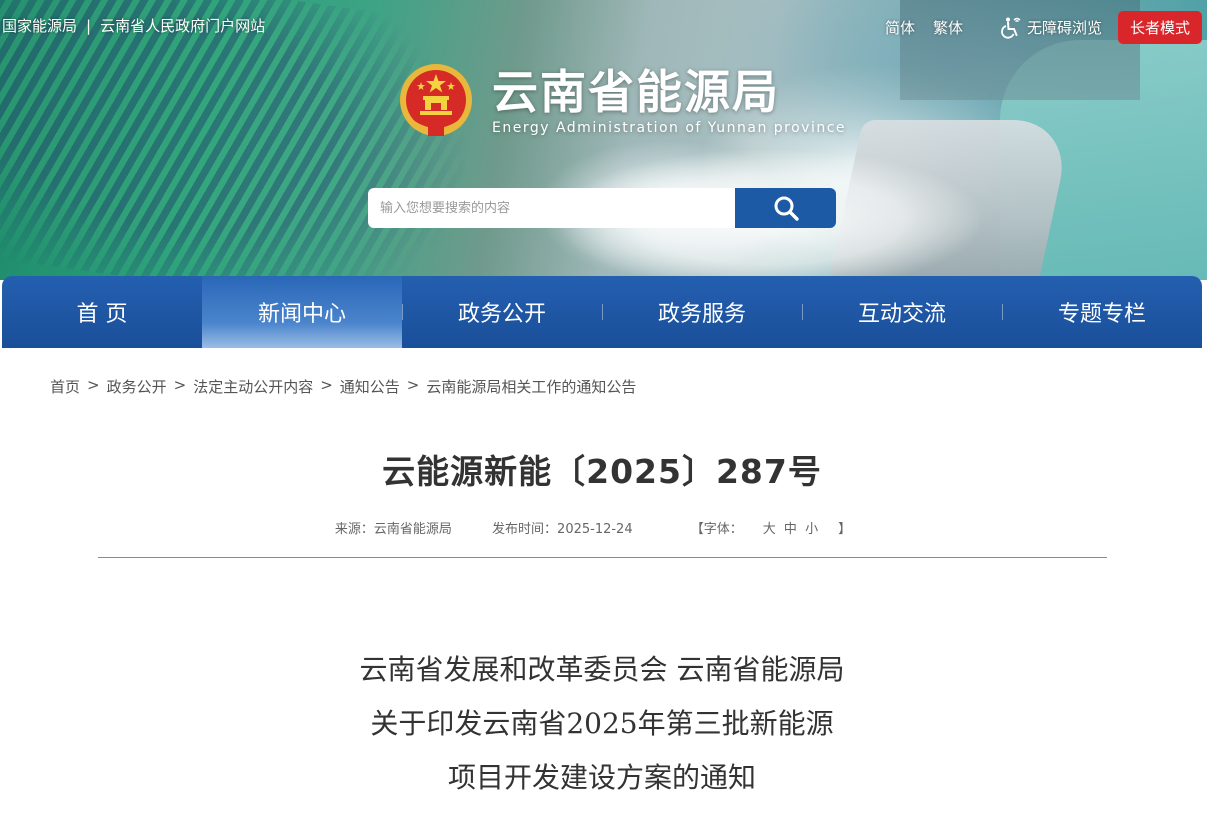 This screenshot has height=822, width=1207. Describe the element at coordinates (182, 25) in the screenshot. I see `link-yunnan-gov-portal: 云南省人民政府门户网站` at that location.